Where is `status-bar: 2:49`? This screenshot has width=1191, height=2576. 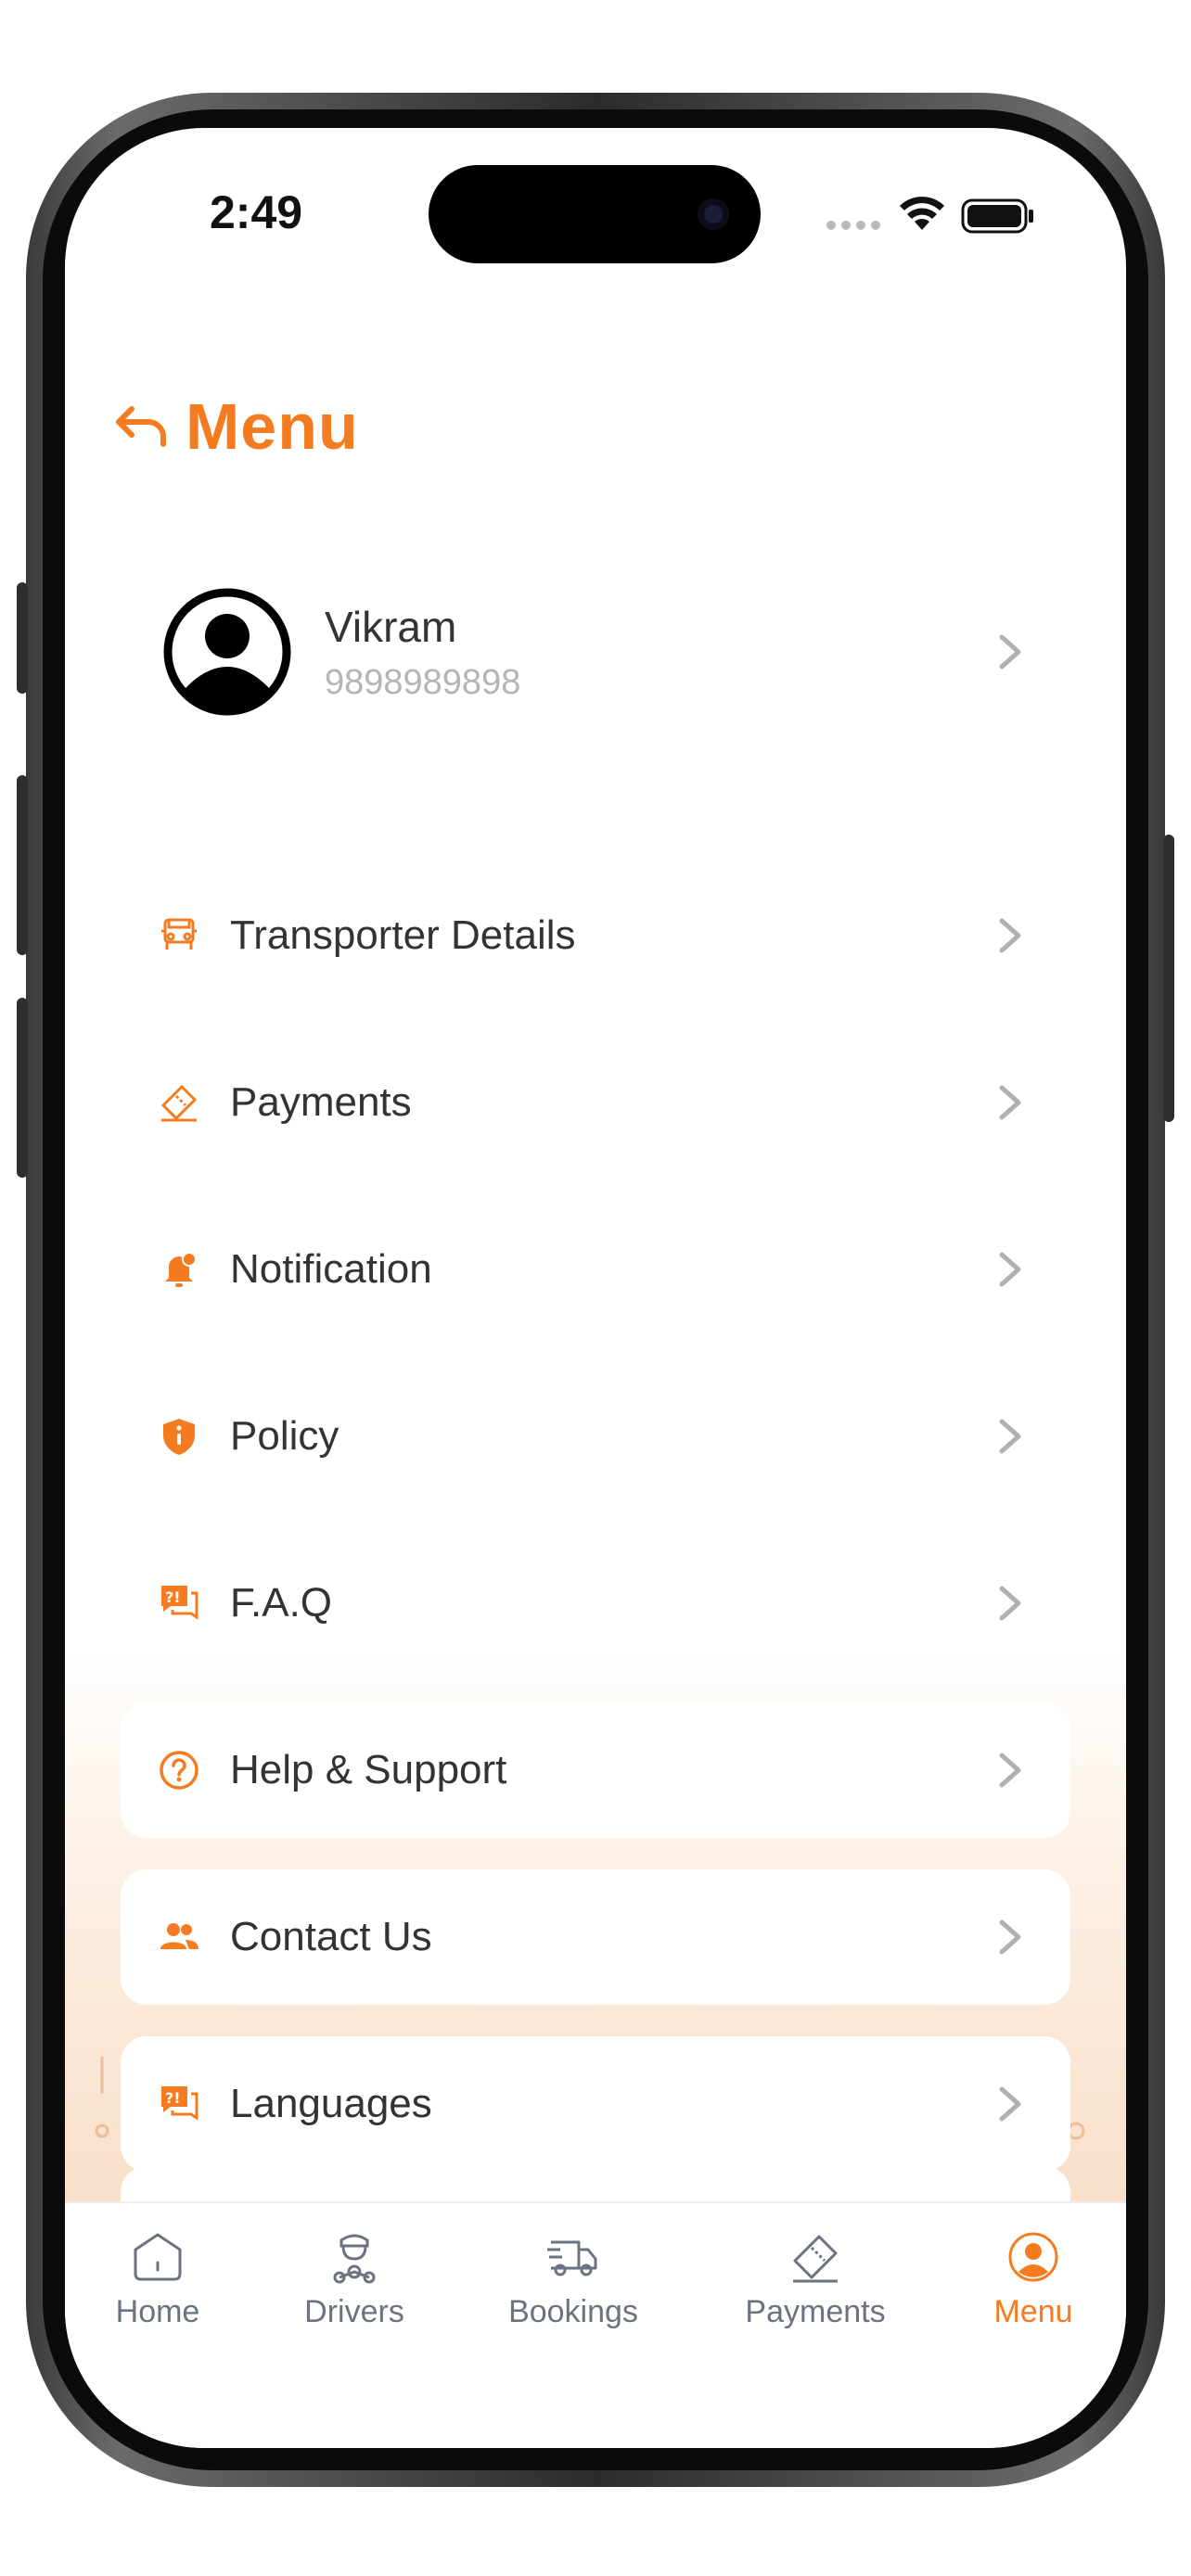
status-bar: 2:49 is located at coordinates (595, 221).